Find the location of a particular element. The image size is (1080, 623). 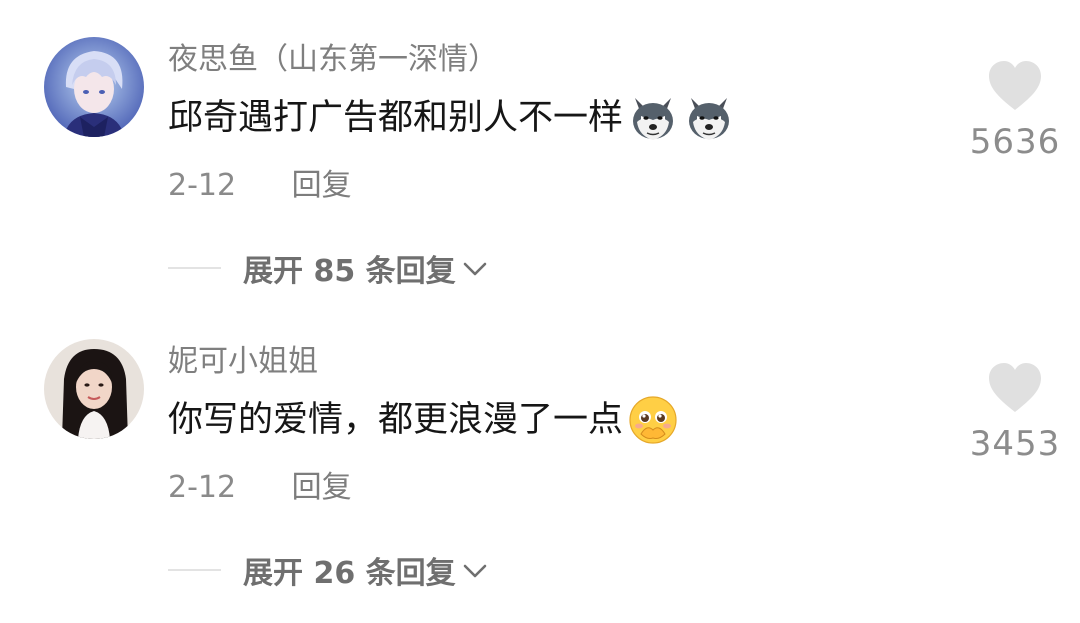

comment-text: 你写的爱情，都更浪漫了一点 is located at coordinates (423, 420).